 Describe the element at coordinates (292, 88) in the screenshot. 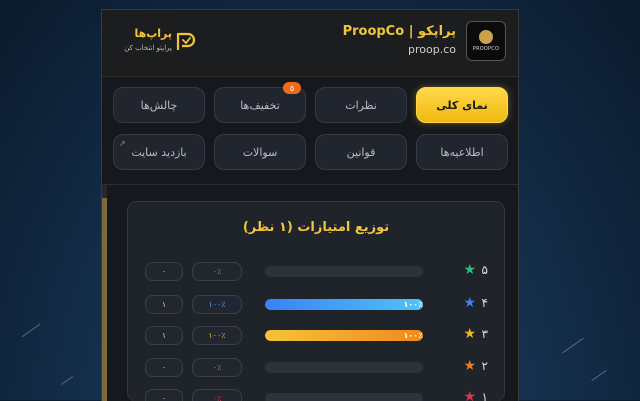

I see `discount-badge: ٥` at that location.